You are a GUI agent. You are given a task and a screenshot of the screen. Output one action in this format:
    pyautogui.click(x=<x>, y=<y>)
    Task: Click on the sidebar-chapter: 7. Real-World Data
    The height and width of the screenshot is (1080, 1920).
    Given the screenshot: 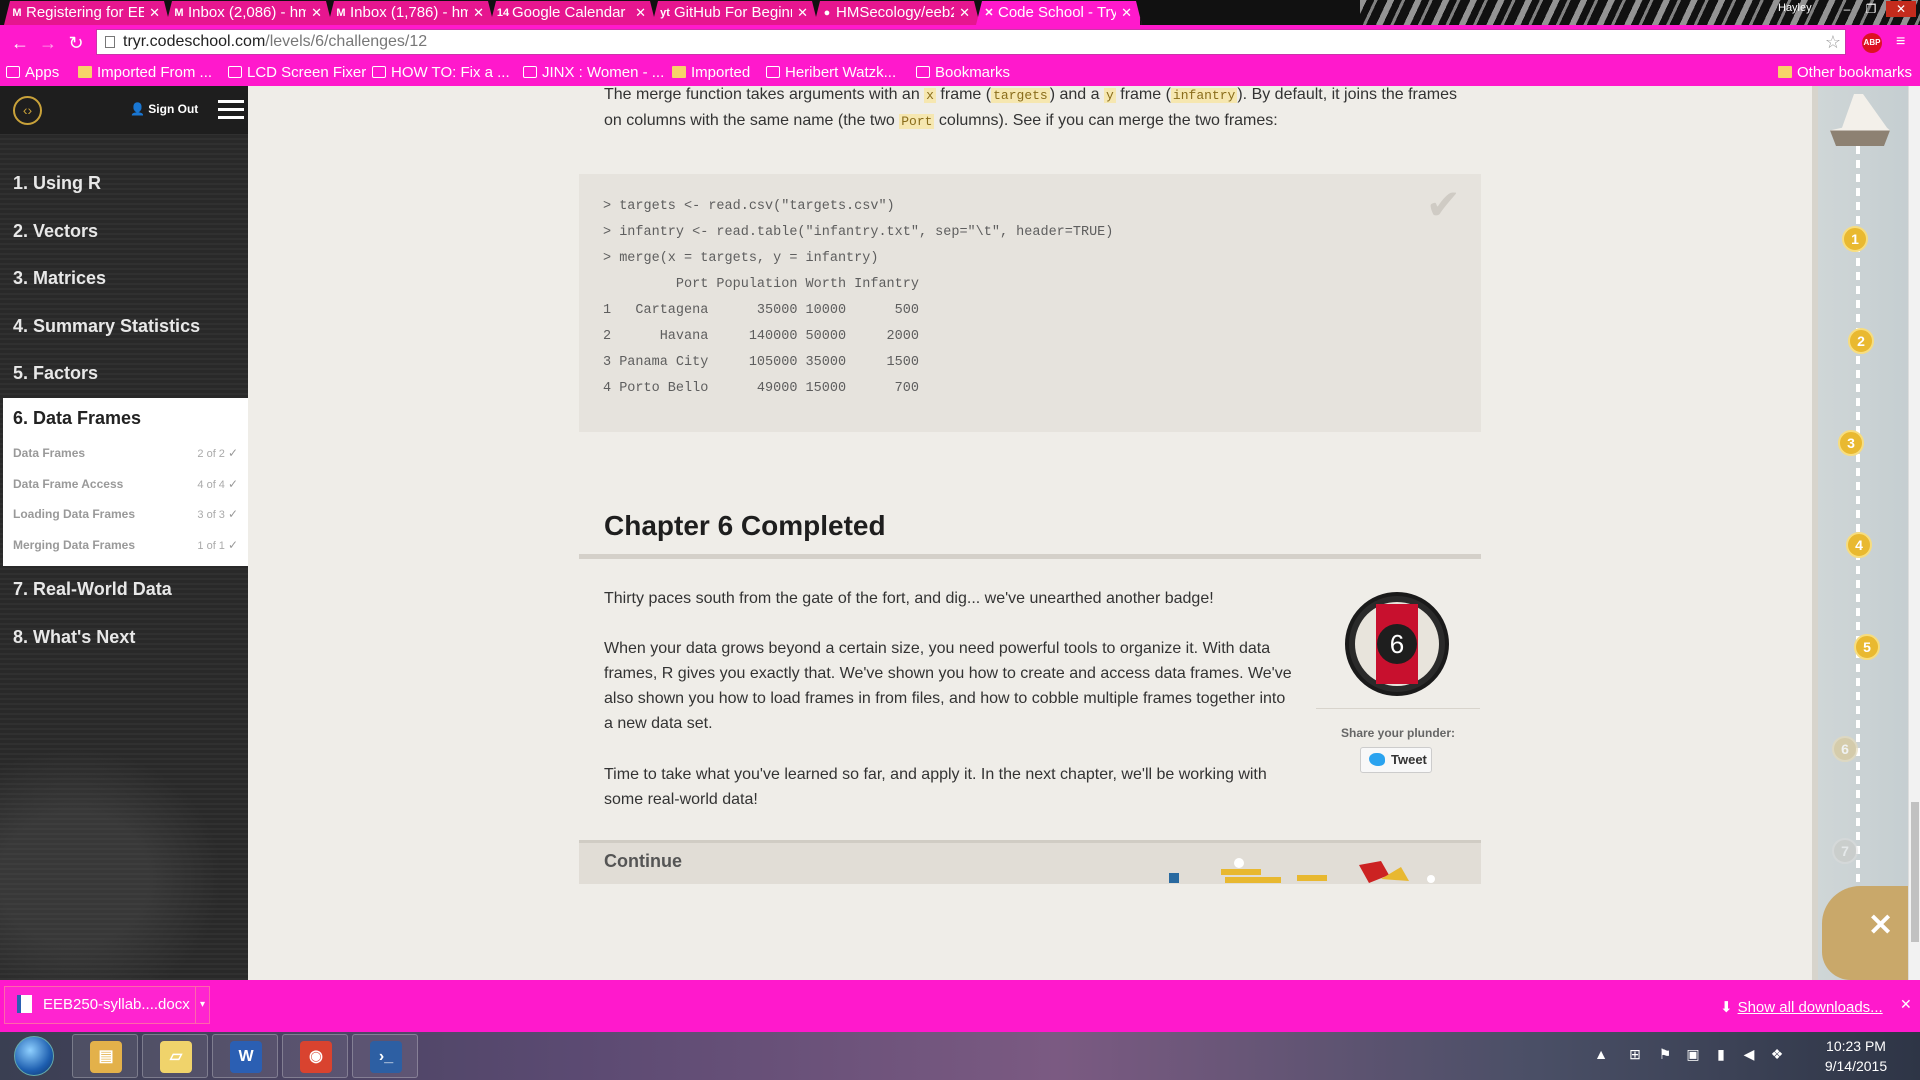 What is the action you would take?
    pyautogui.click(x=124, y=589)
    